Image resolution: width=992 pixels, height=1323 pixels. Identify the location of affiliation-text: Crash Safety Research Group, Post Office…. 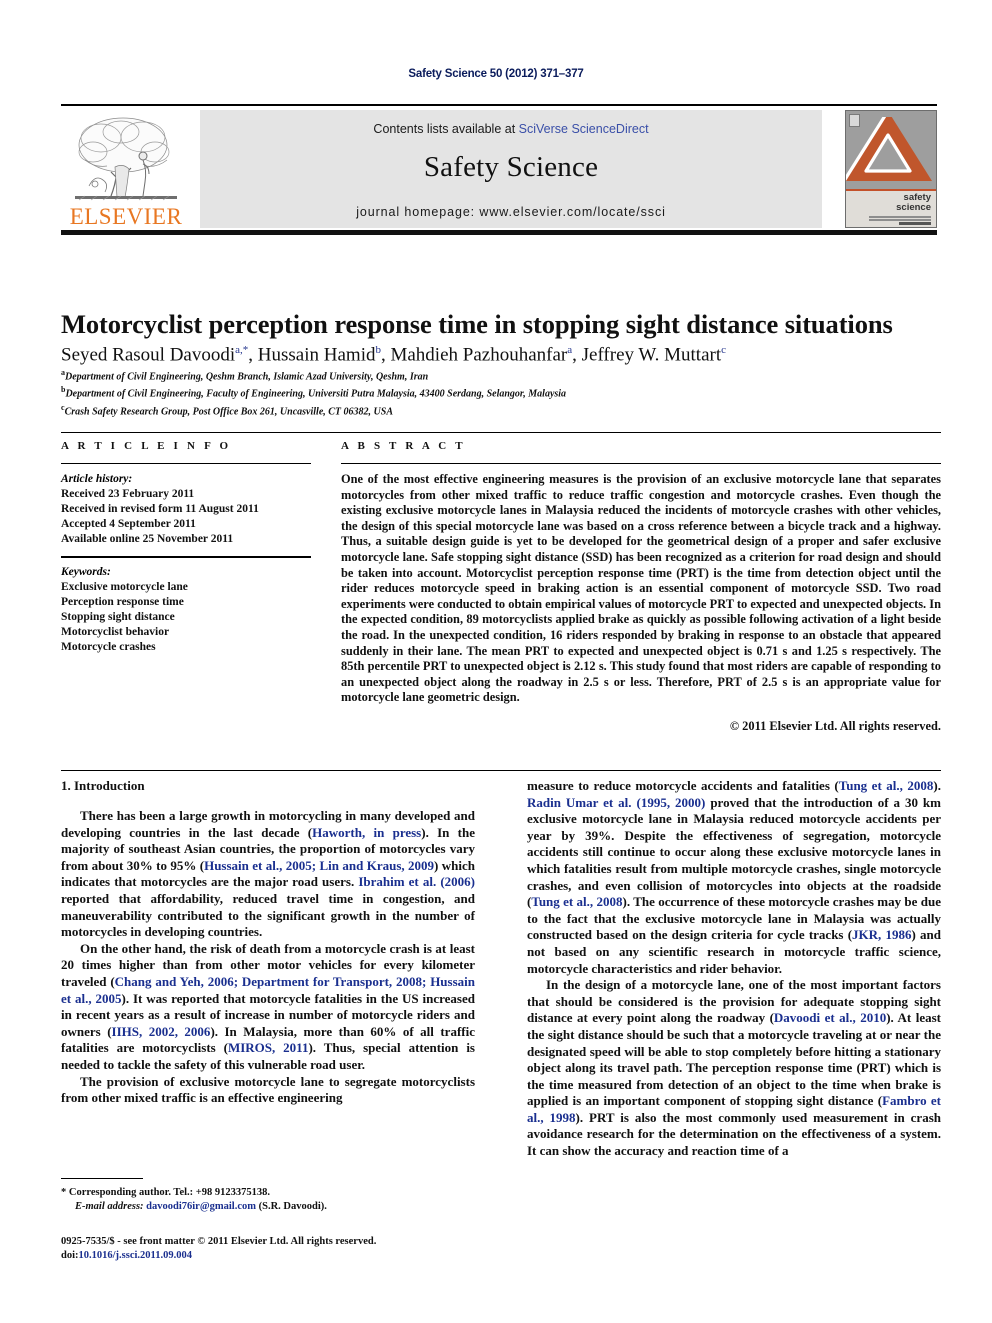
(228, 411).